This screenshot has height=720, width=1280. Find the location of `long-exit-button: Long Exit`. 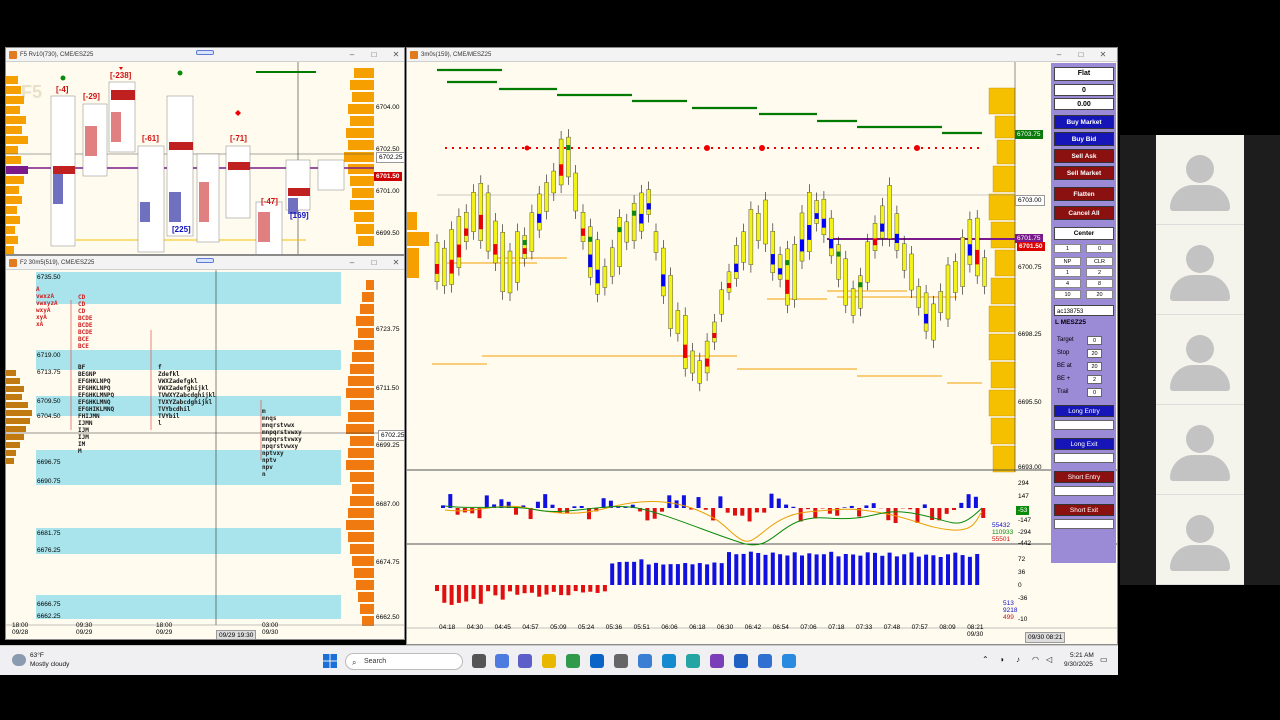

long-exit-button: Long Exit is located at coordinates (1084, 444).